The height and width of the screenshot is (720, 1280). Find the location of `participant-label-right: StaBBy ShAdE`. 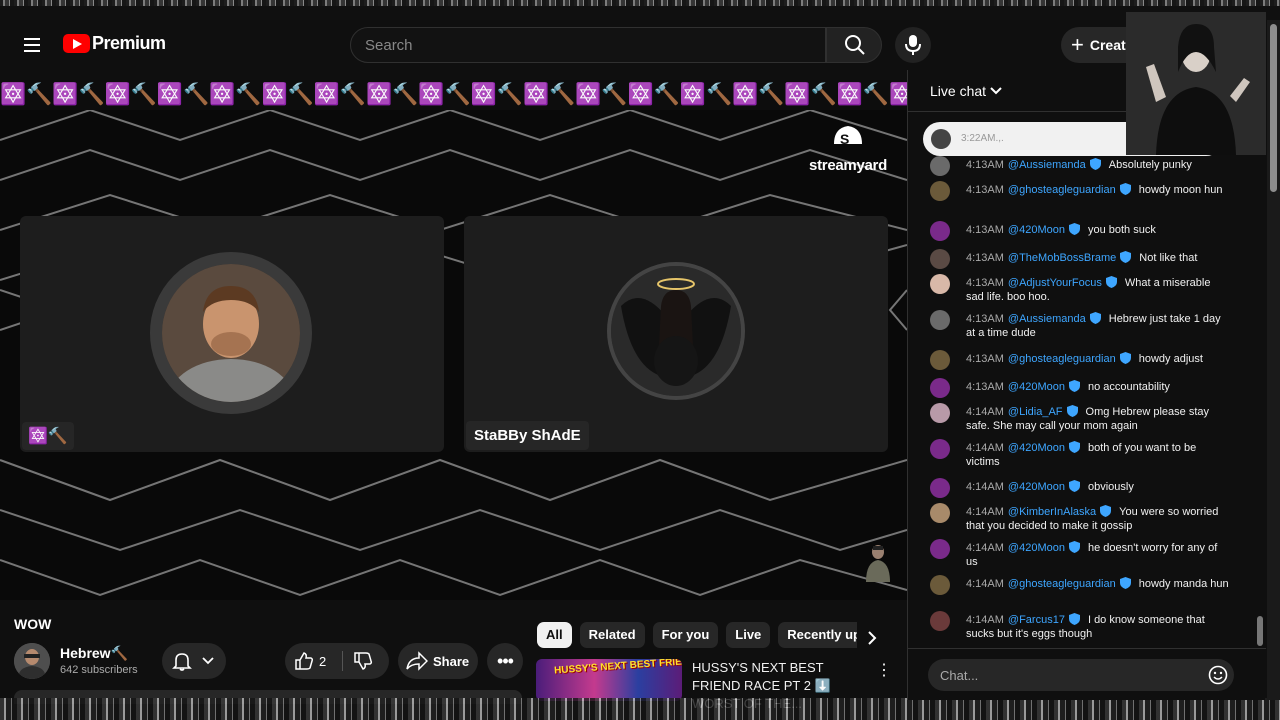

participant-label-right: StaBBy ShAdE is located at coordinates (527, 435).